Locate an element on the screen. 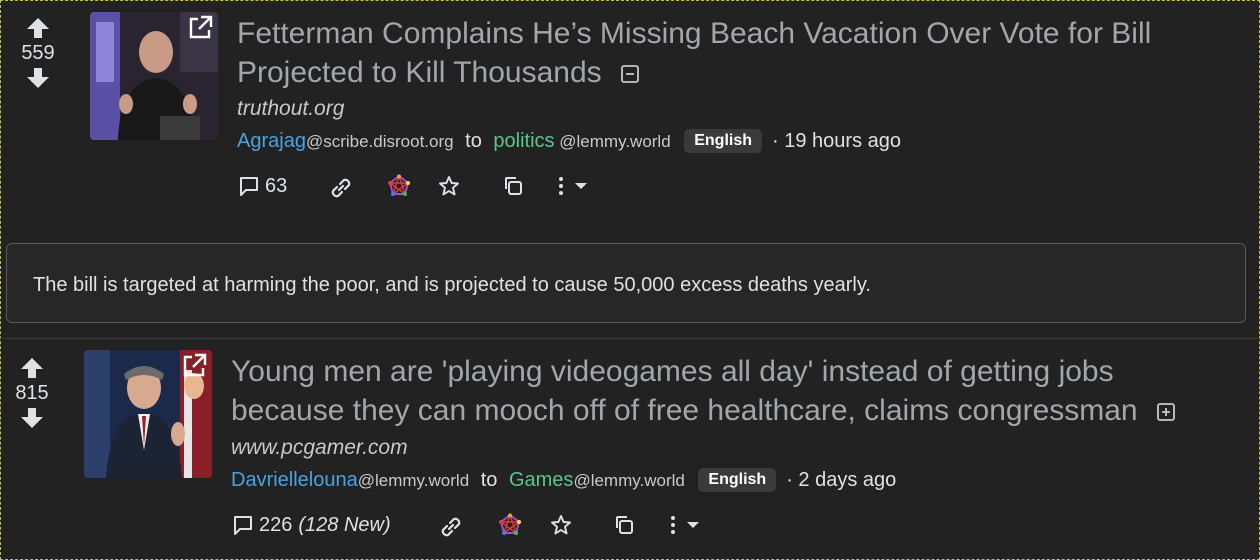 The width and height of the screenshot is (1260, 560). post-author: Agrajag is located at coordinates (271, 141).